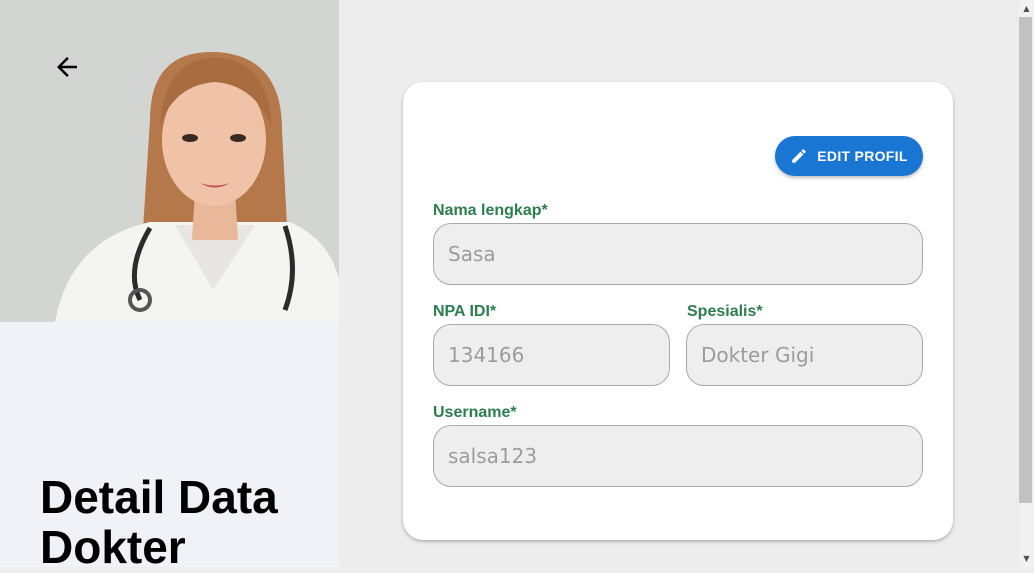 This screenshot has width=1034, height=573. What do you see at coordinates (472, 254) in the screenshot?
I see `nama-lengkap-value: Sasa` at bounding box center [472, 254].